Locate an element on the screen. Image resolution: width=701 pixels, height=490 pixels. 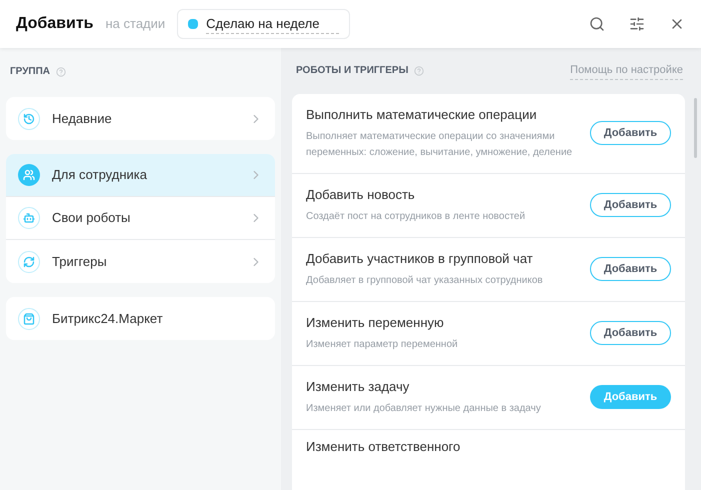
search-icon is located at coordinates (597, 24).